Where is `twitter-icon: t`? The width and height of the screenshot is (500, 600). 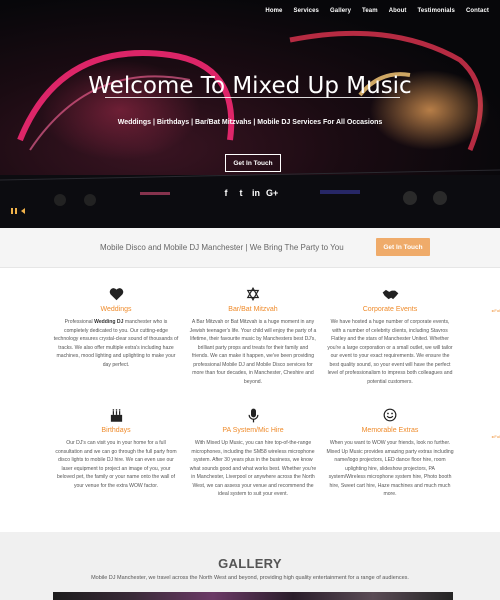 twitter-icon: t is located at coordinates (241, 193).